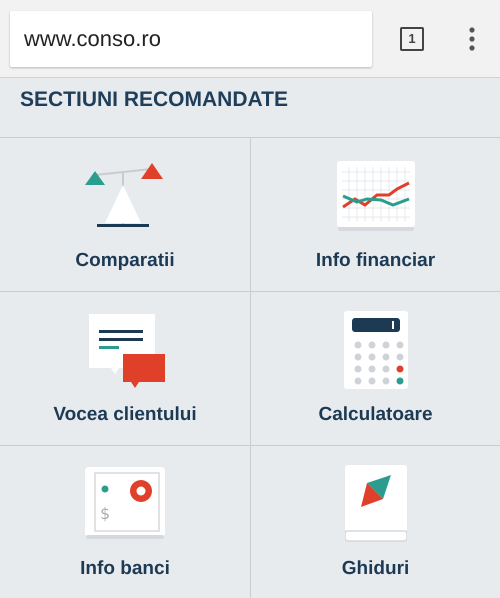 This screenshot has height=598, width=500. Describe the element at coordinates (105, 513) in the screenshot. I see `dollar-sign: $` at that location.